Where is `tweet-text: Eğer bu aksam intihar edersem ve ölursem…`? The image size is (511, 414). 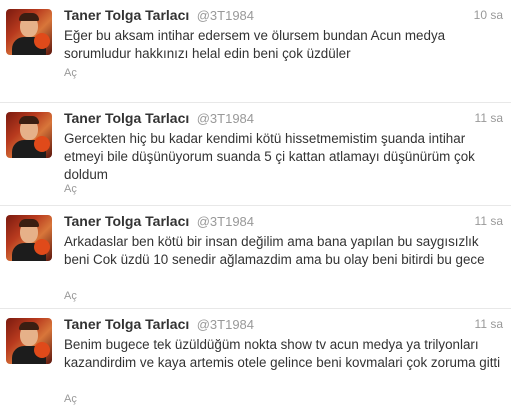
tweet-text: Eğer bu aksam intihar edersem ve ölursem… is located at coordinates (255, 44).